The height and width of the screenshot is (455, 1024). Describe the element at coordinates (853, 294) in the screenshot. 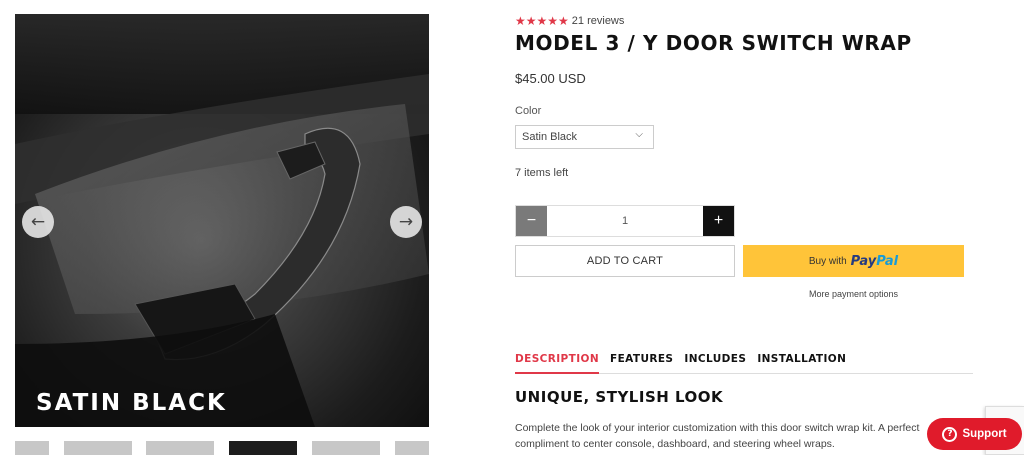

I see `more-payment-options-link: More payment options` at that location.